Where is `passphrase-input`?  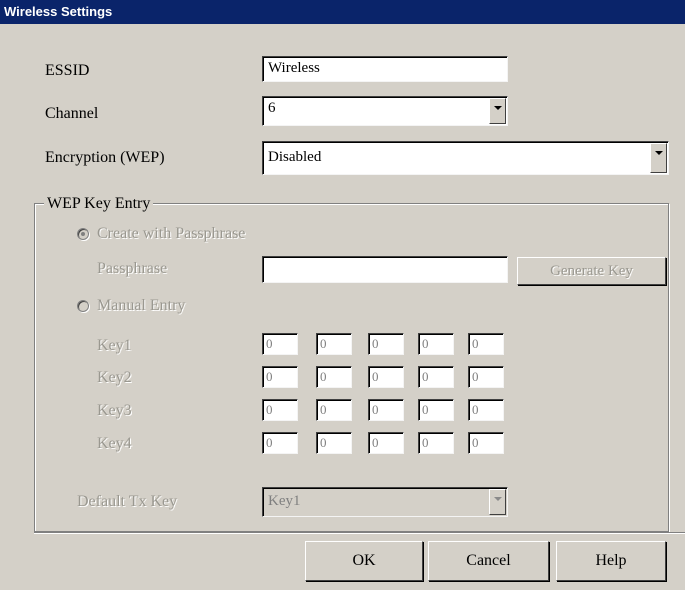
passphrase-input is located at coordinates (385, 269).